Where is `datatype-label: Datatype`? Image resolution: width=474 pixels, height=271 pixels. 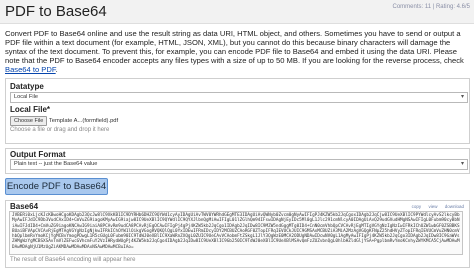
datatype-label: Datatype is located at coordinates (27, 86).